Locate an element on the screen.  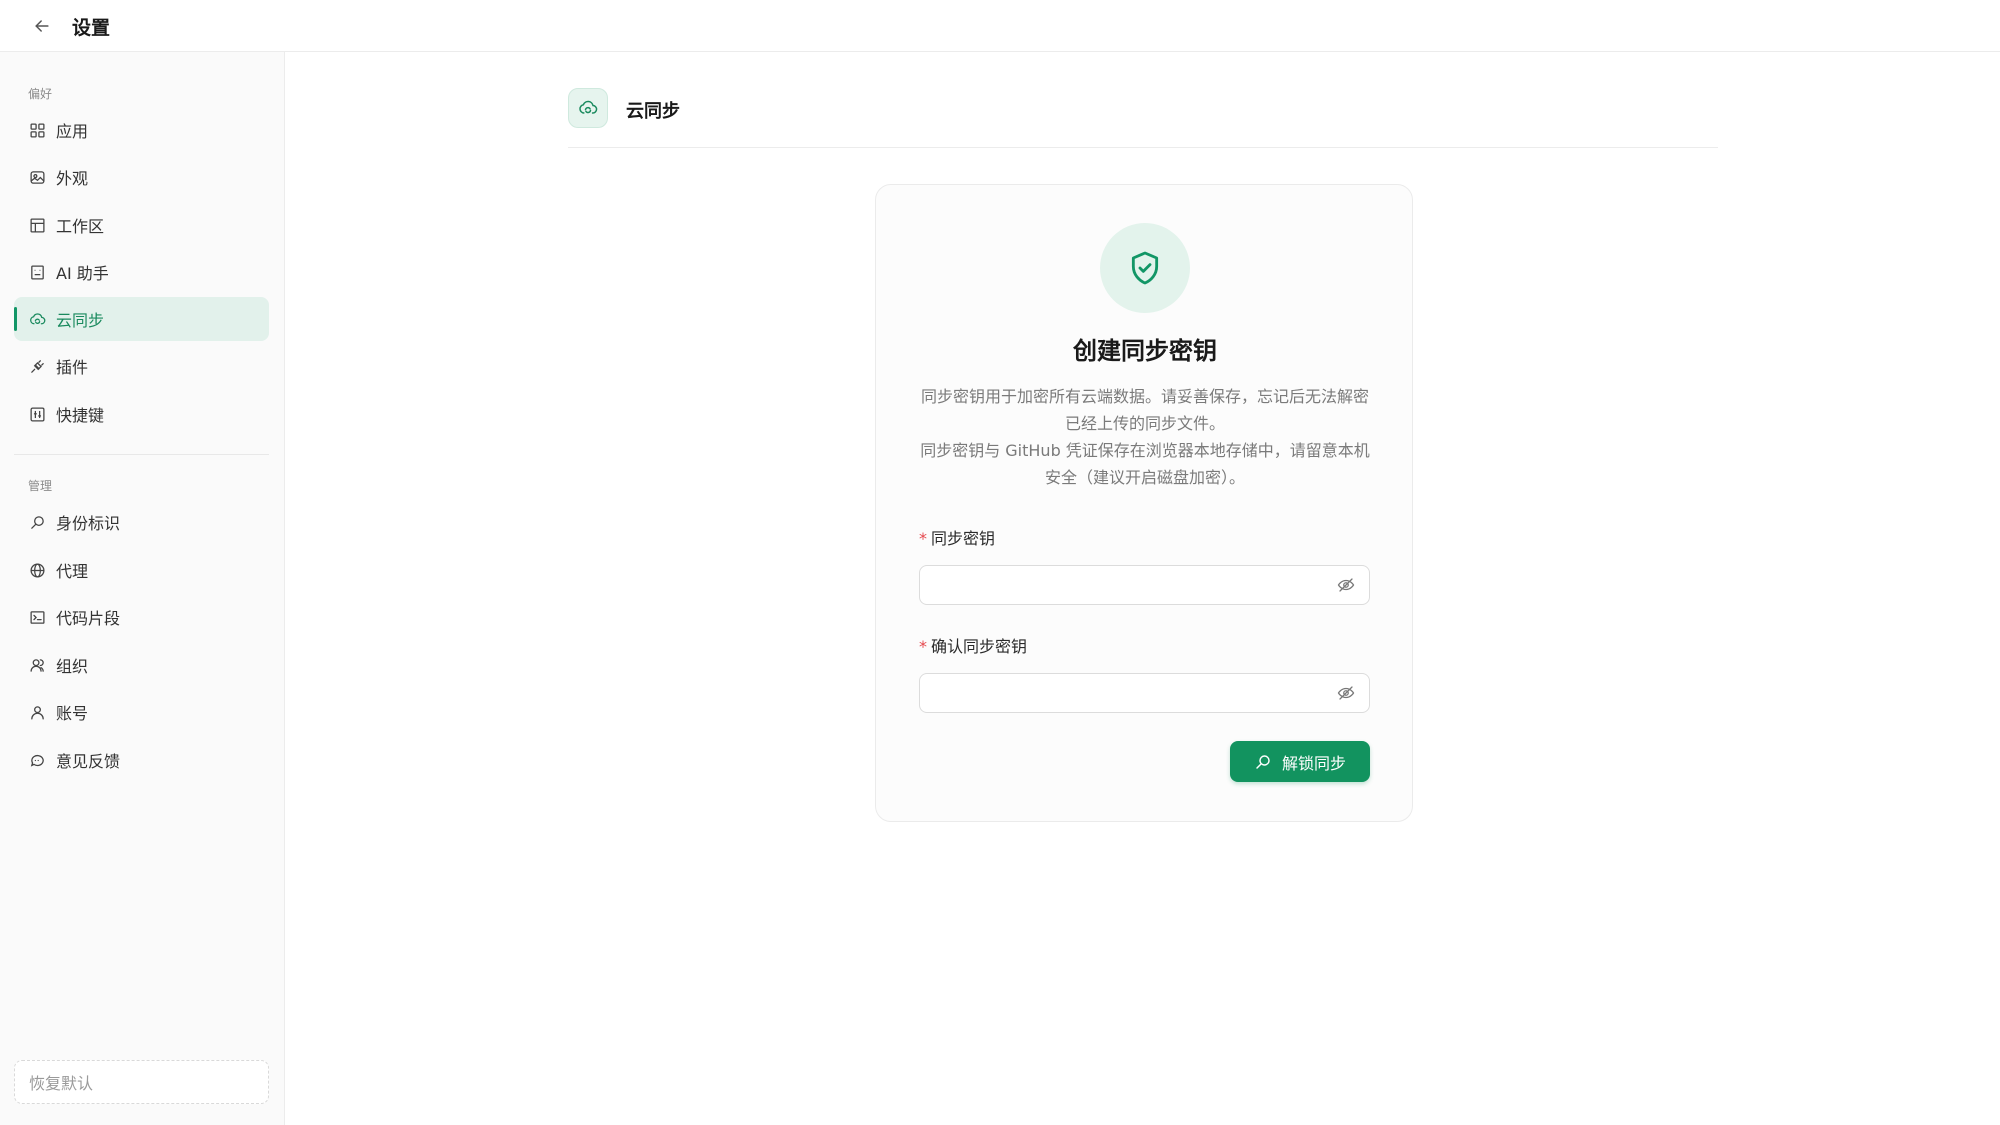
sidebar-item-label: 组织 is located at coordinates (72, 666).